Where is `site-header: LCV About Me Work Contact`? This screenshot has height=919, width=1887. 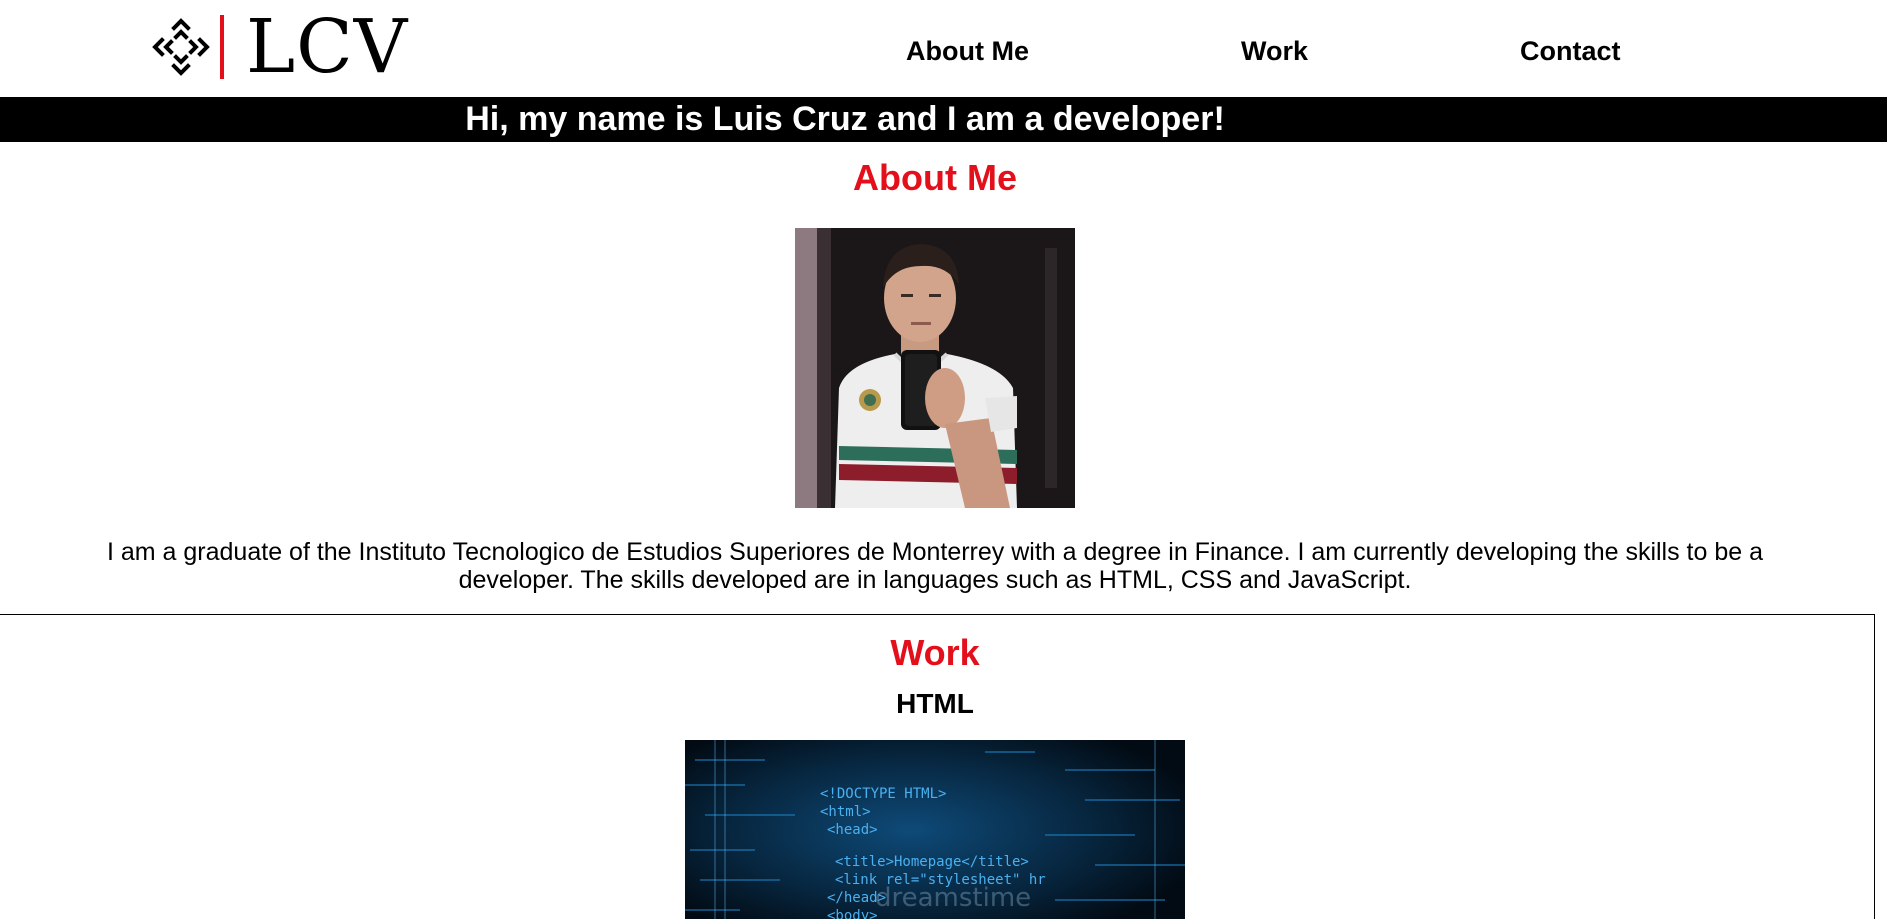
site-header: LCV About Me Work Contact is located at coordinates (943, 48).